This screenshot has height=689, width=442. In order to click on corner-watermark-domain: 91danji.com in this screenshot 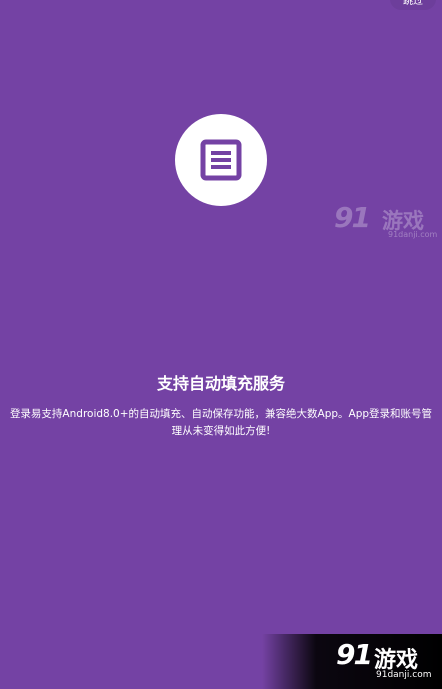, I will do `click(404, 675)`.